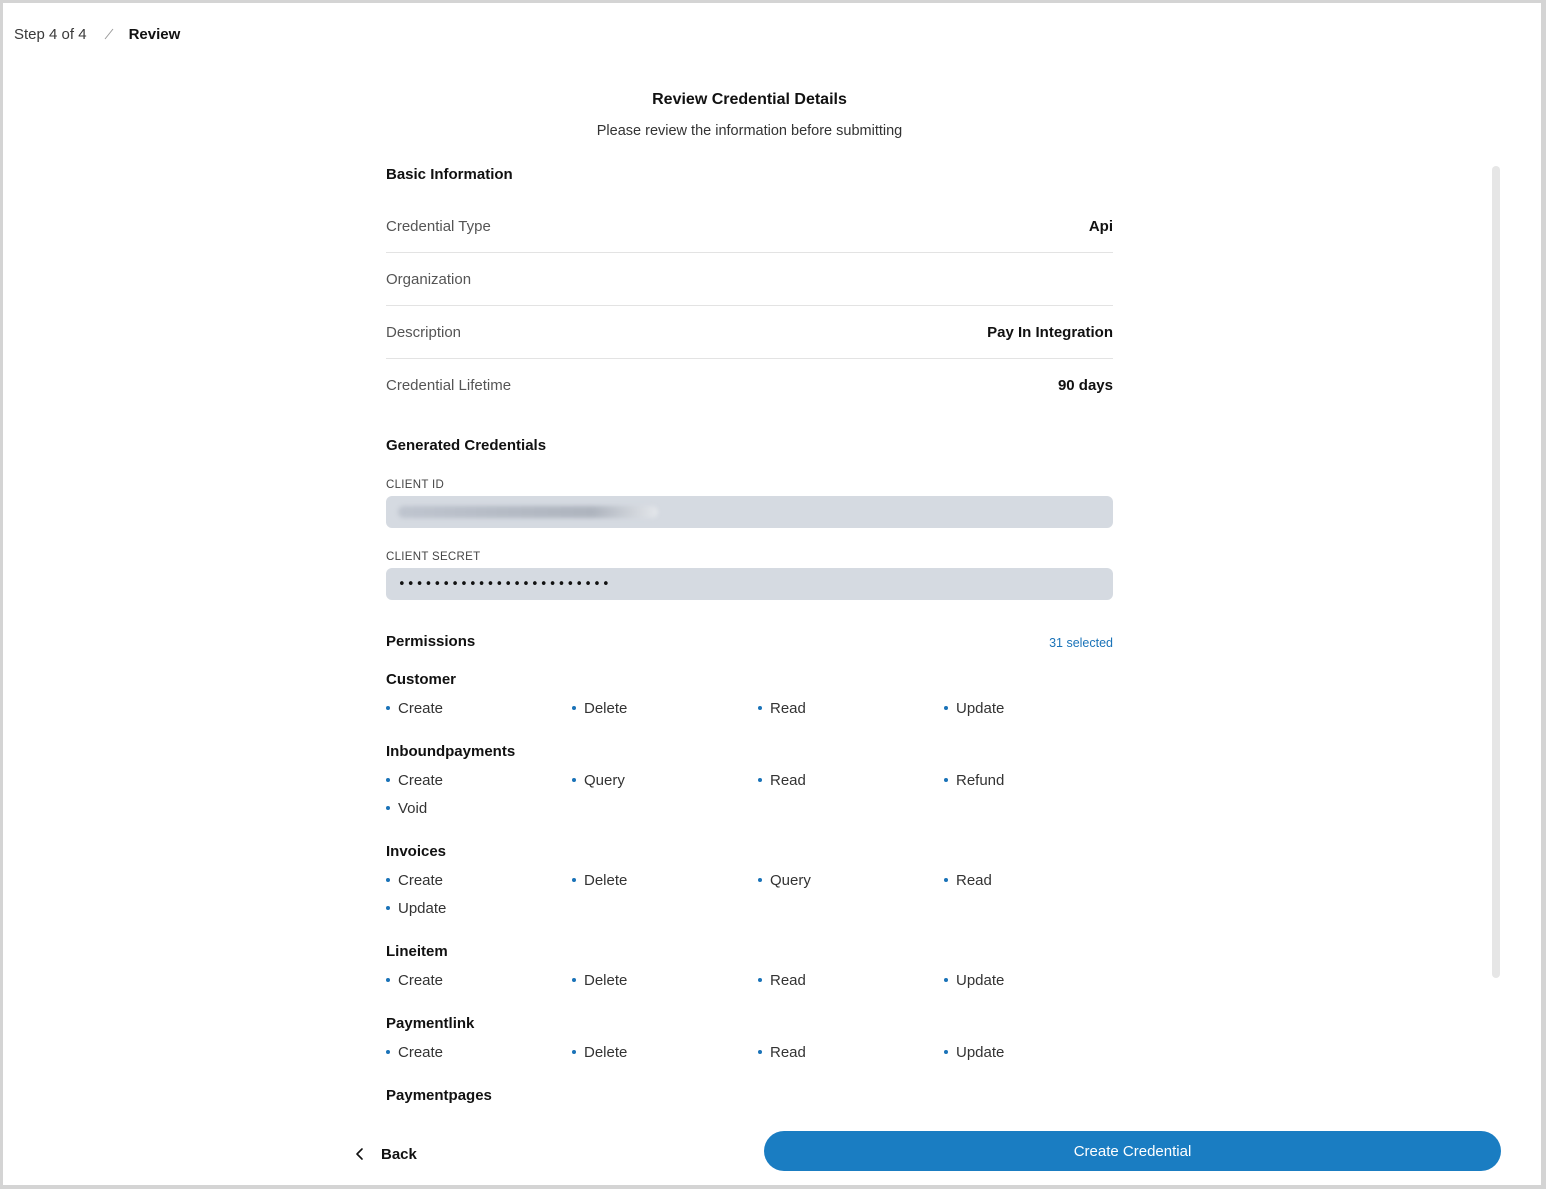 This screenshot has width=1546, height=1189. What do you see at coordinates (749, 584) in the screenshot?
I see `client-secret-field: ••••••••••••••••••••••••` at bounding box center [749, 584].